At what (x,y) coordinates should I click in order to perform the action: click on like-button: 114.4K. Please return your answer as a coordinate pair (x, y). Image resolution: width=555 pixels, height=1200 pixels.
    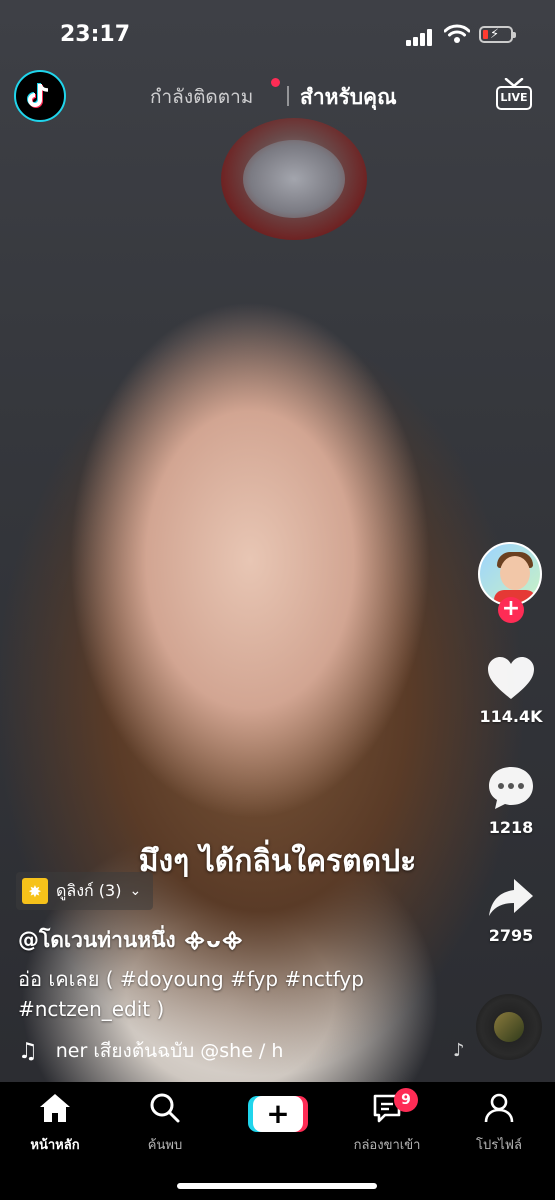
    Looking at the image, I should click on (511, 690).